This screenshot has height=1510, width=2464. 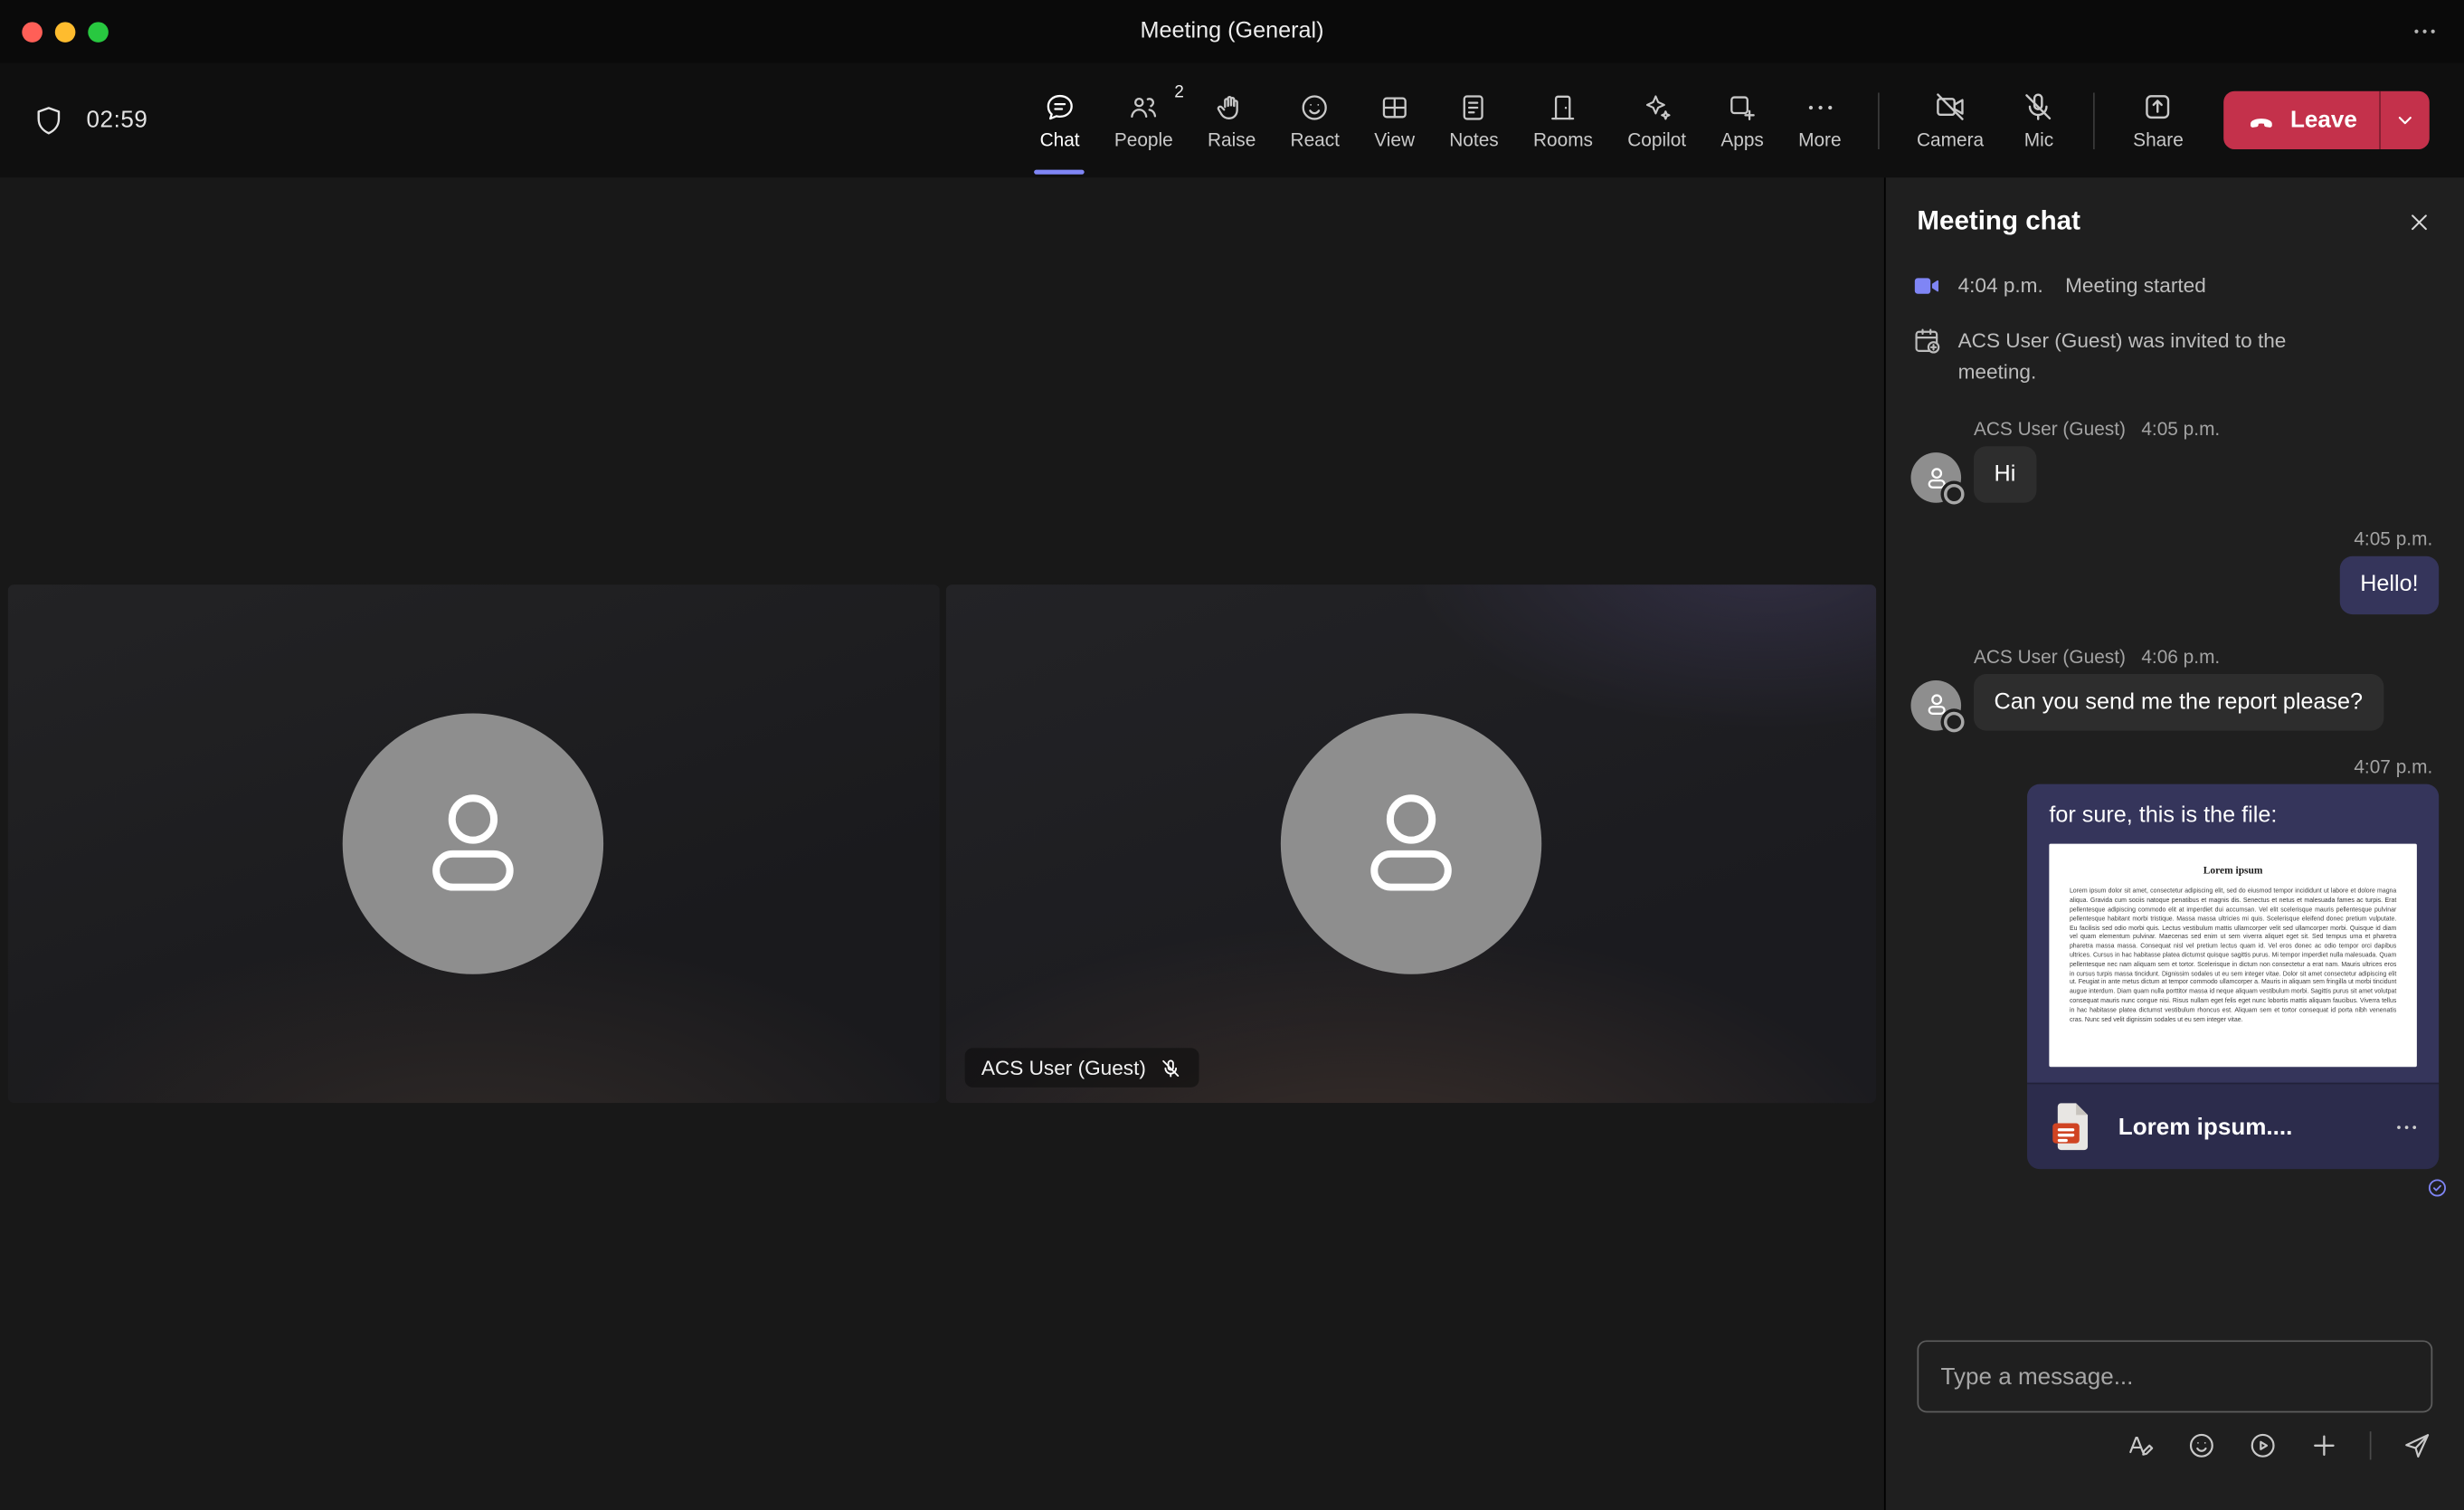 I want to click on leave-options-button, so click(x=2404, y=120).